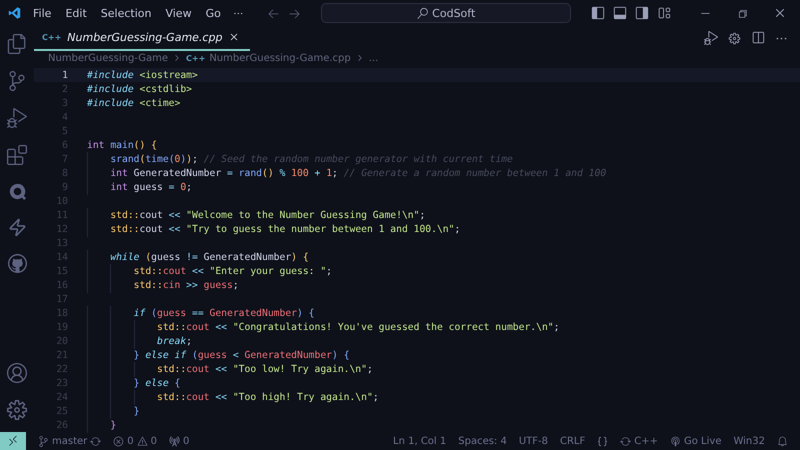 The height and width of the screenshot is (450, 800). I want to click on breadcrumb: NumberGuessing-Game, so click(108, 58).